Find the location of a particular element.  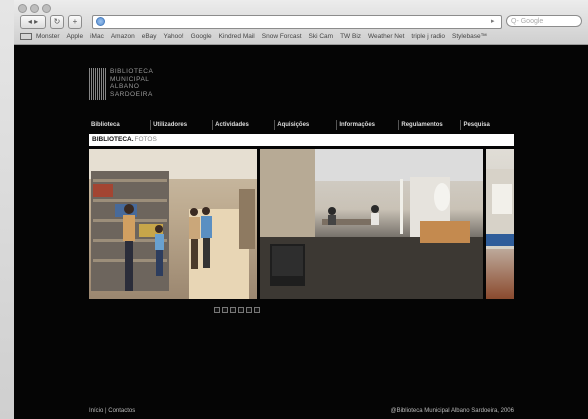

bookmark-item: Snow Forcast is located at coordinates (282, 36).